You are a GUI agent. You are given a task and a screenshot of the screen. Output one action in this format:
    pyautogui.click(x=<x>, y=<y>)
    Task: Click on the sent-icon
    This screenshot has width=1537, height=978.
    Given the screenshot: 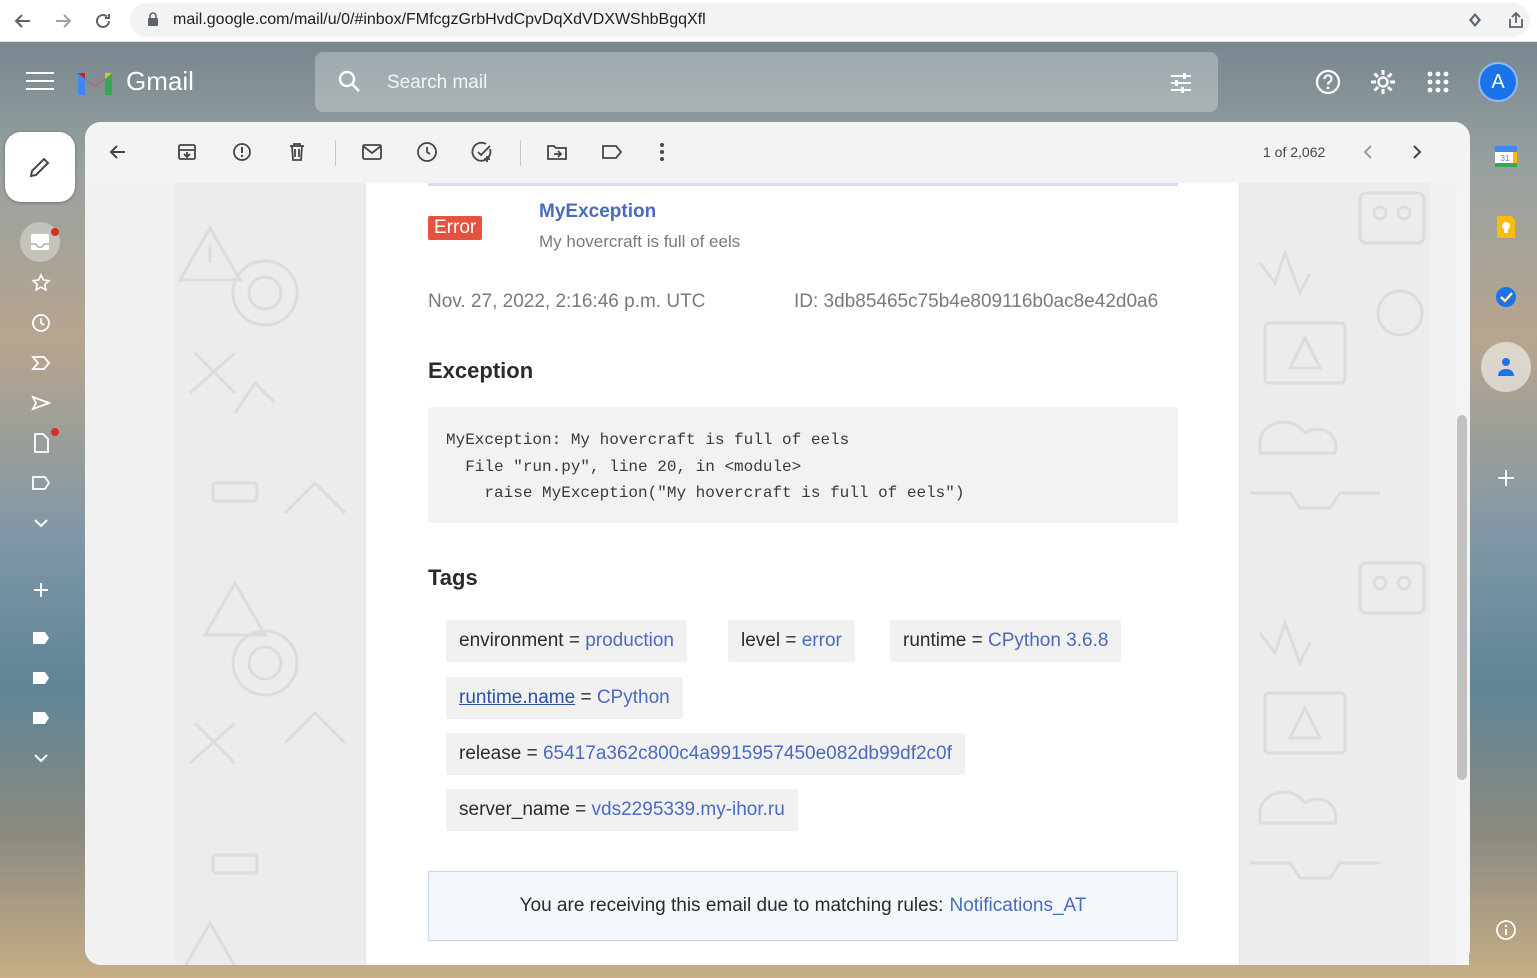 What is the action you would take?
    pyautogui.click(x=41, y=403)
    